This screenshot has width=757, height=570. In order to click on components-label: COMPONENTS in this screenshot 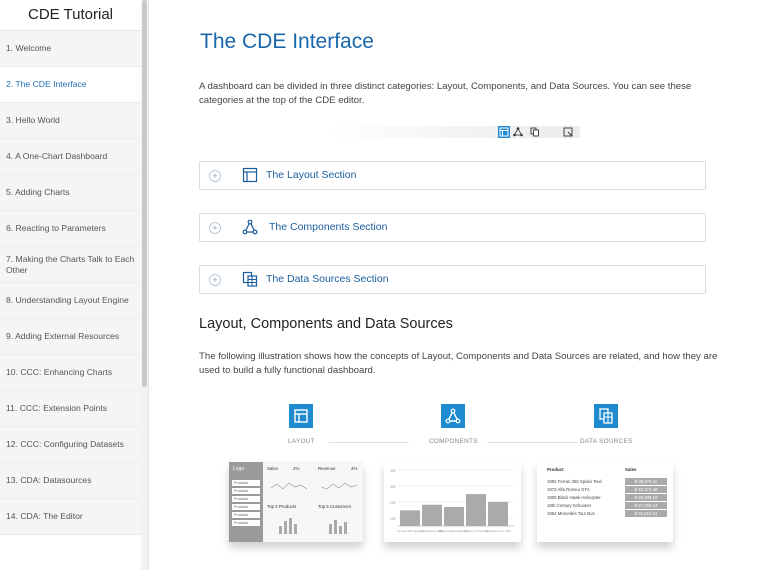, I will do `click(453, 441)`.